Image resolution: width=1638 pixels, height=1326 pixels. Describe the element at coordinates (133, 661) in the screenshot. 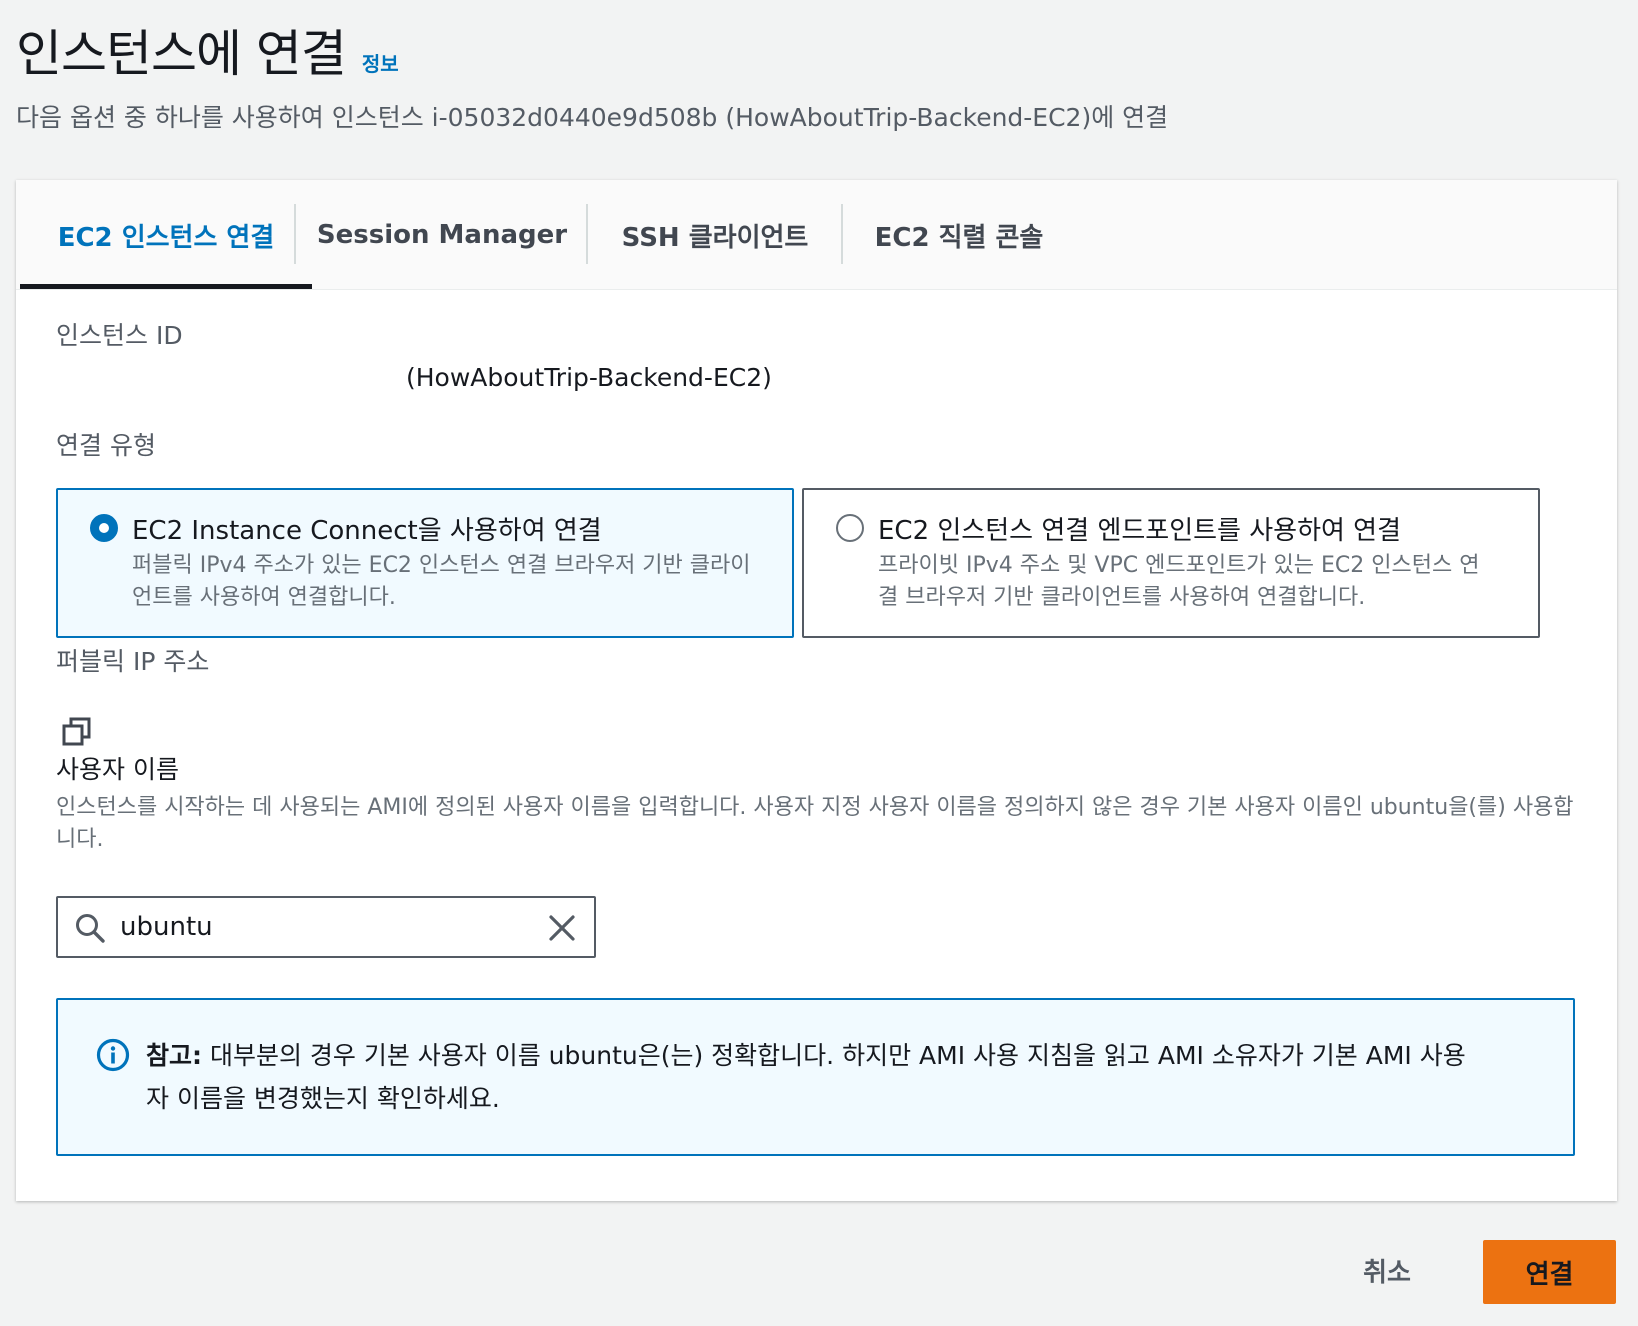

I see `public-ip-label: 퍼블릭 IP 주소` at that location.